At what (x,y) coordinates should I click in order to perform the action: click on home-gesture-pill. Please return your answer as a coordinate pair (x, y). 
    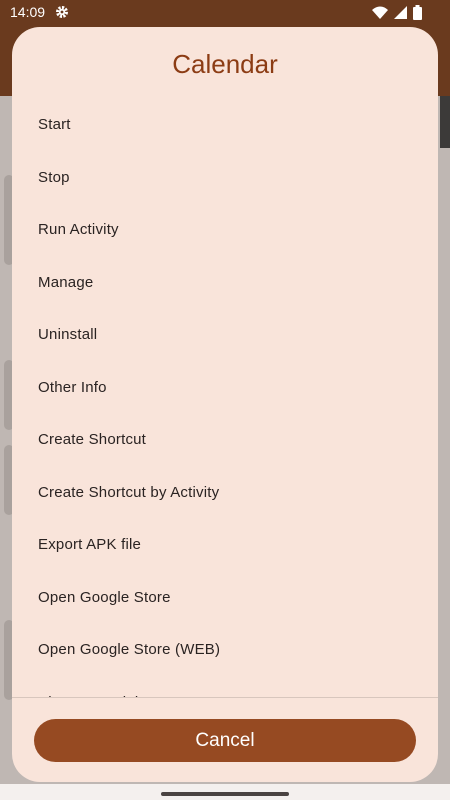
    Looking at the image, I should click on (225, 794).